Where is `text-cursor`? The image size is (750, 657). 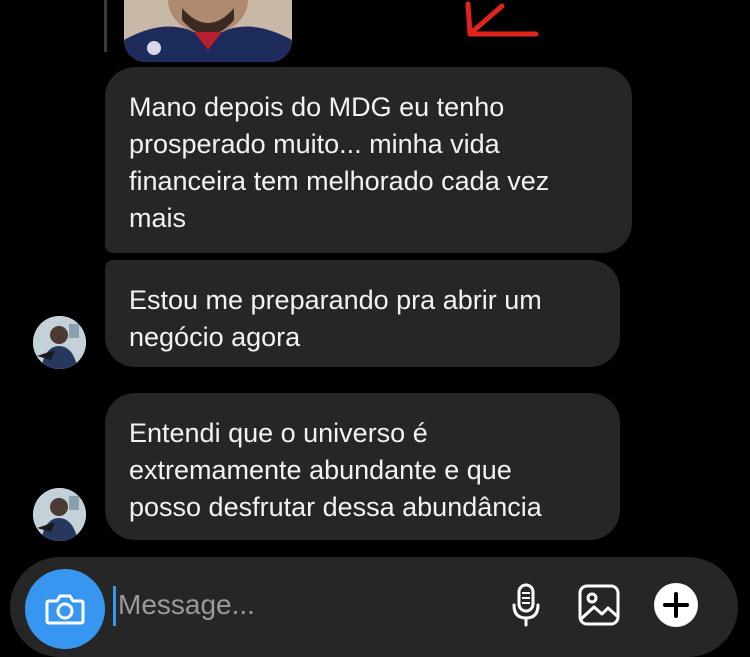
text-cursor is located at coordinates (114, 606).